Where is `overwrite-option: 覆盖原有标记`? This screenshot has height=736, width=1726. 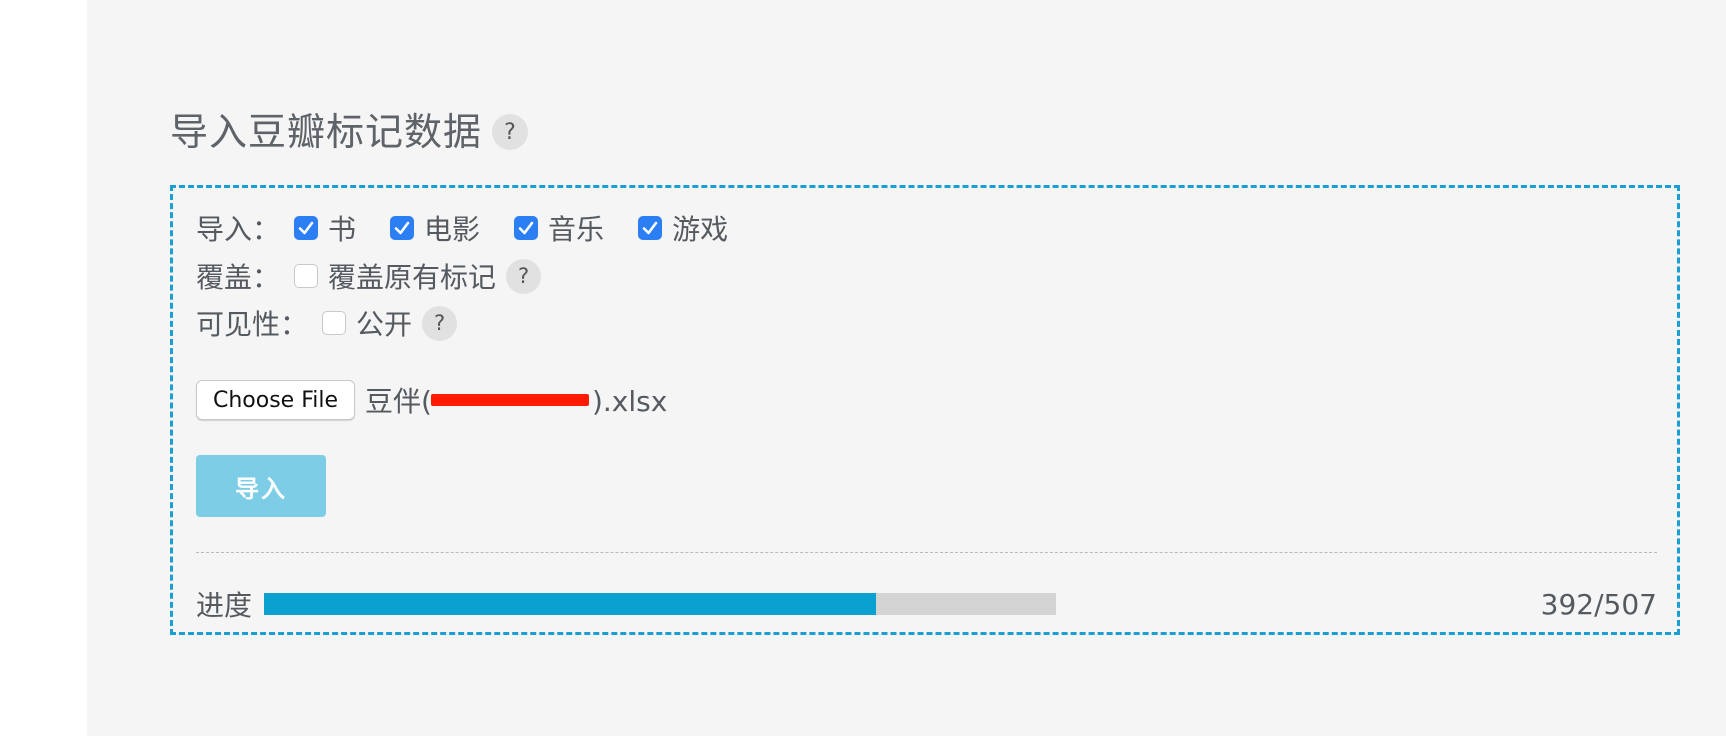
overwrite-option: 覆盖原有标记 is located at coordinates (395, 276).